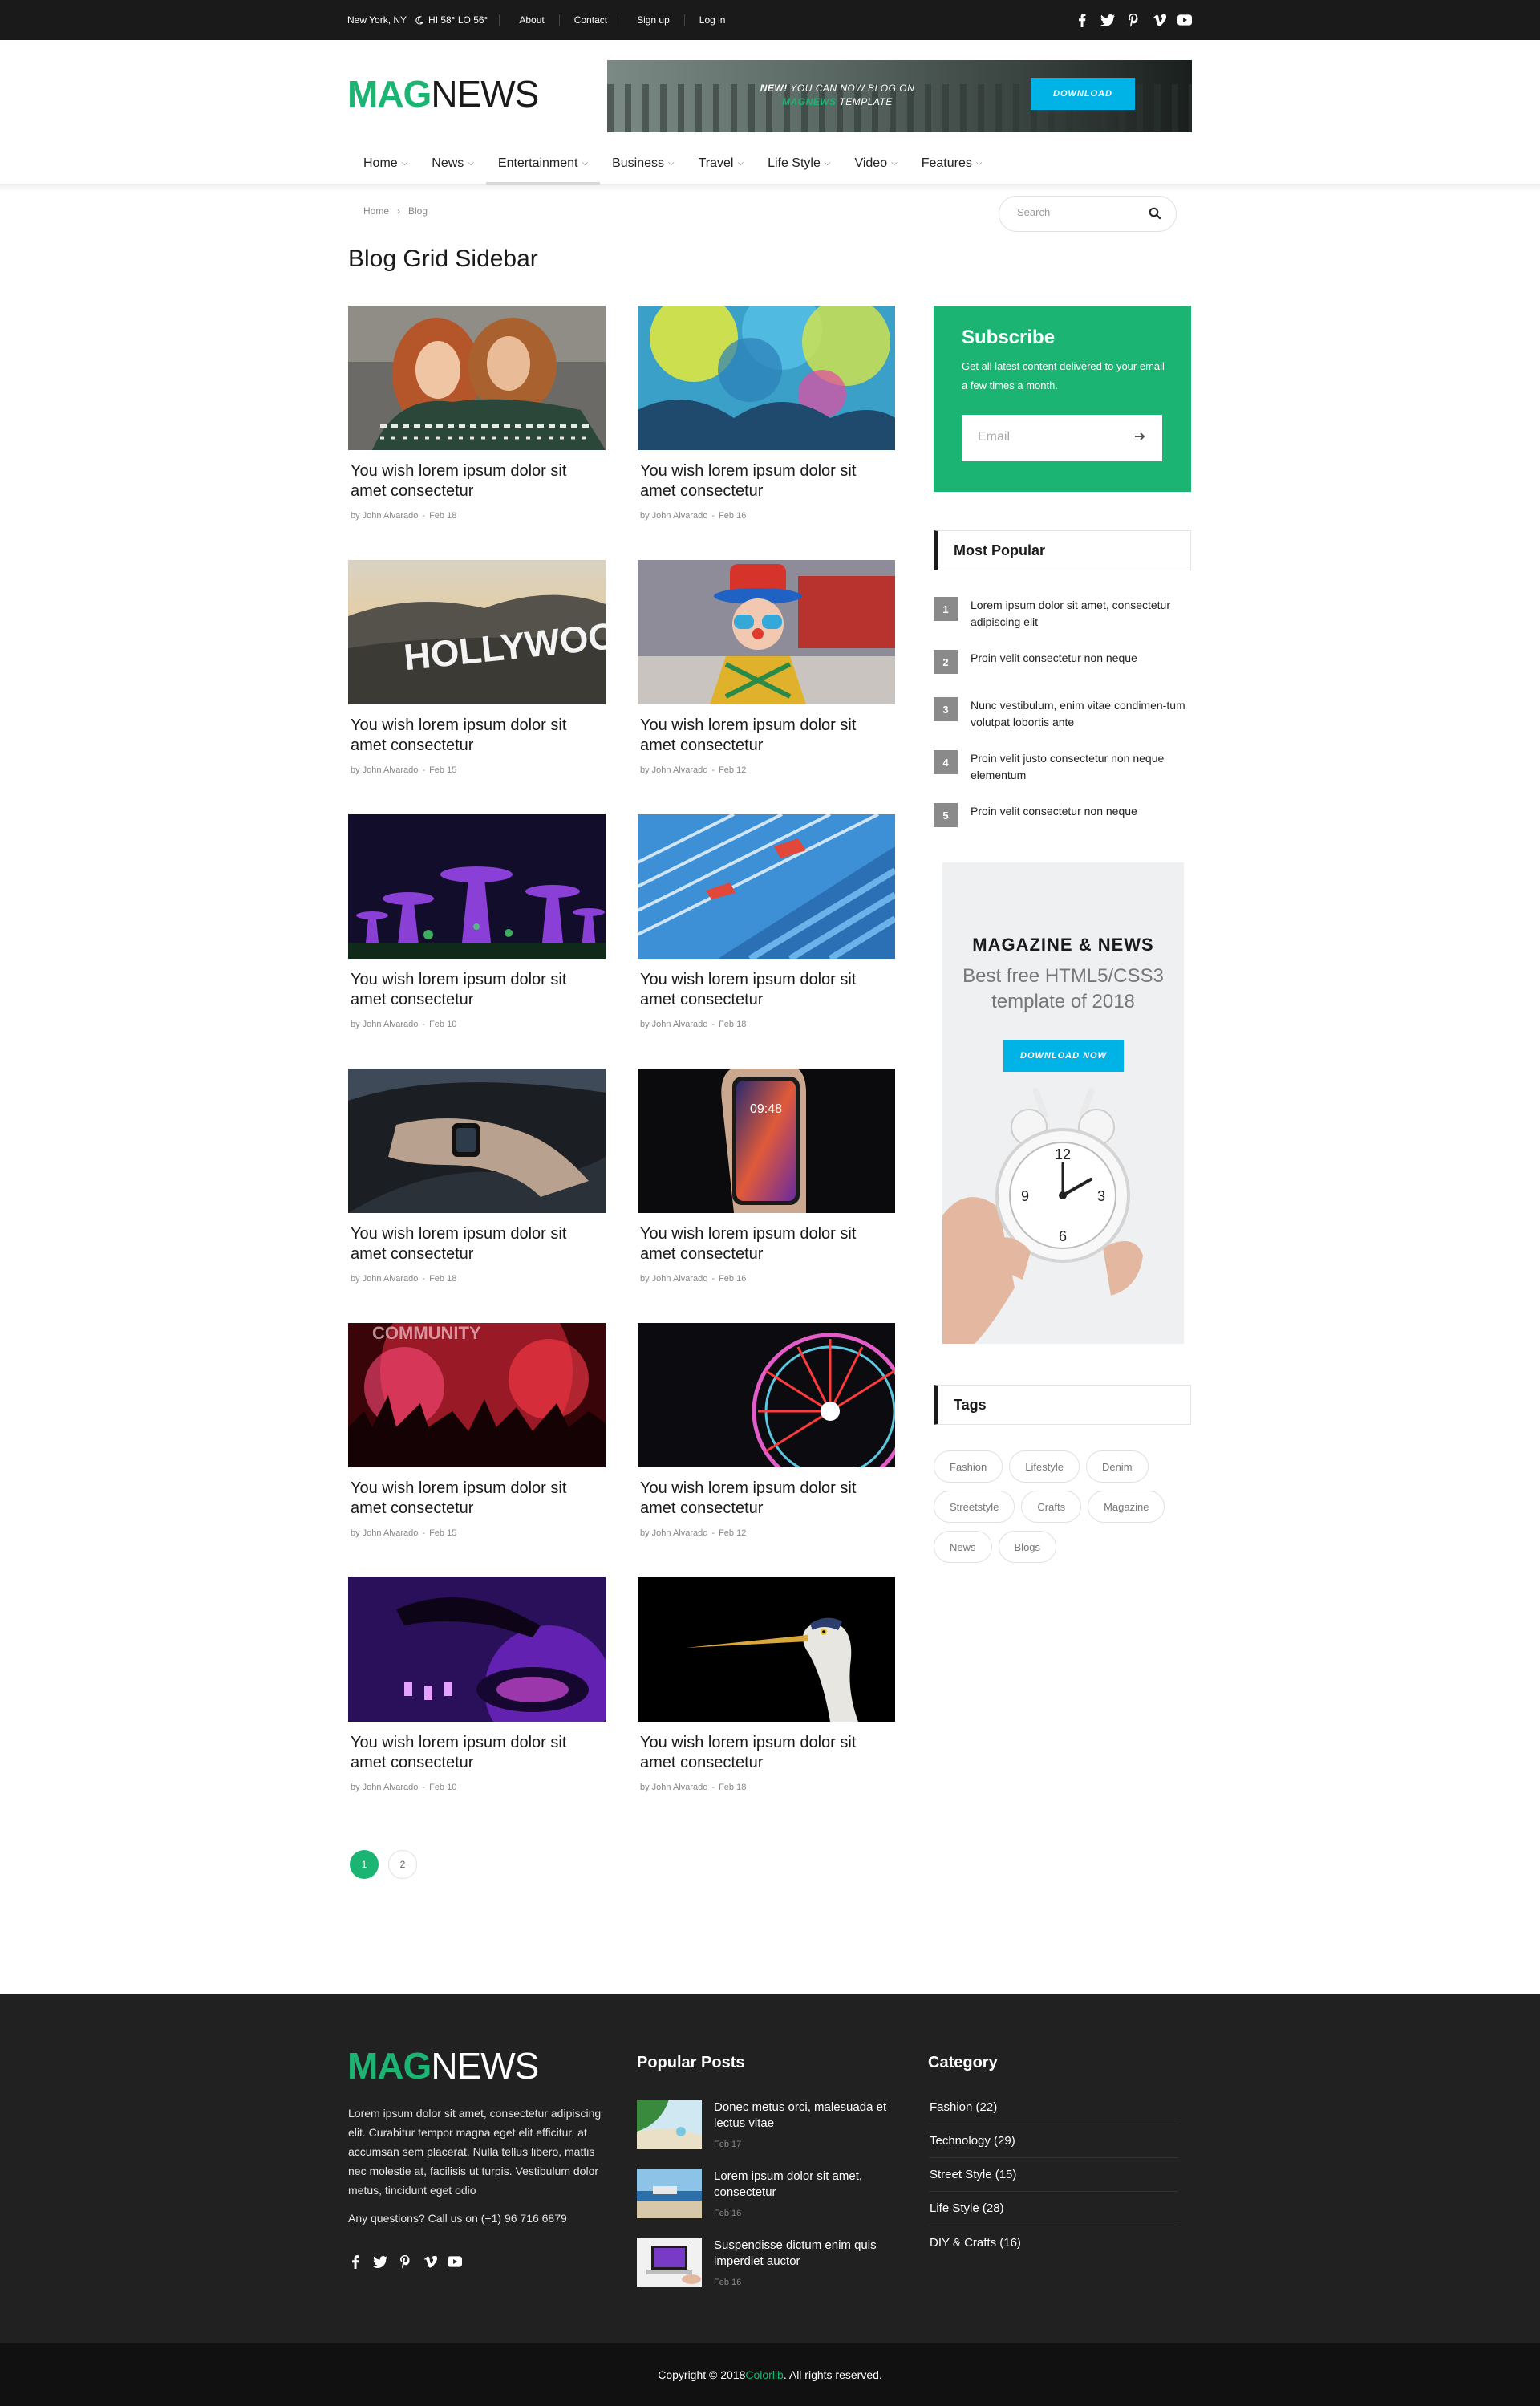 The height and width of the screenshot is (2406, 1540). Describe the element at coordinates (974, 1507) in the screenshot. I see `tag-streetstyle: Streetstyle` at that location.